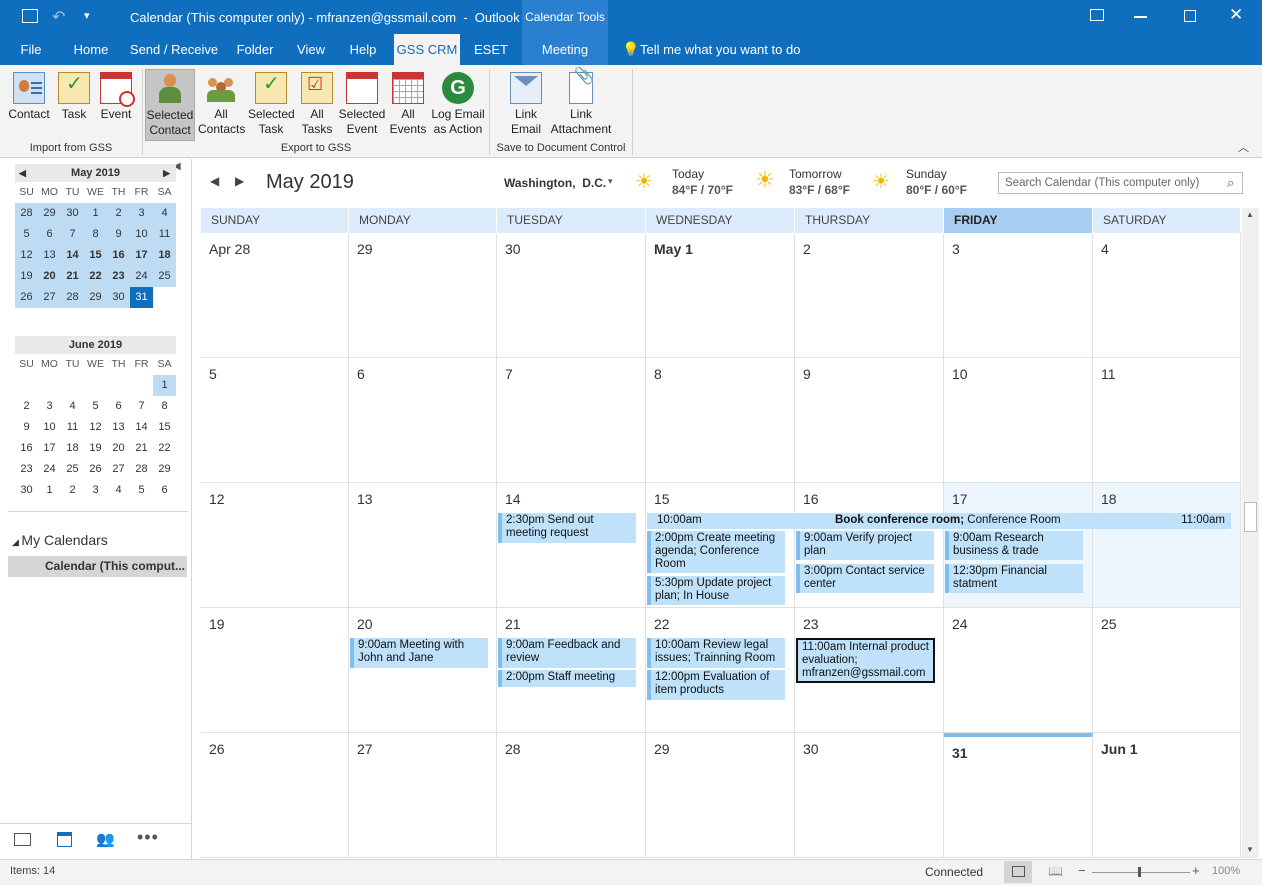 The image size is (1262, 885). Describe the element at coordinates (423, 670) in the screenshot. I see `day-cell: 20` at that location.